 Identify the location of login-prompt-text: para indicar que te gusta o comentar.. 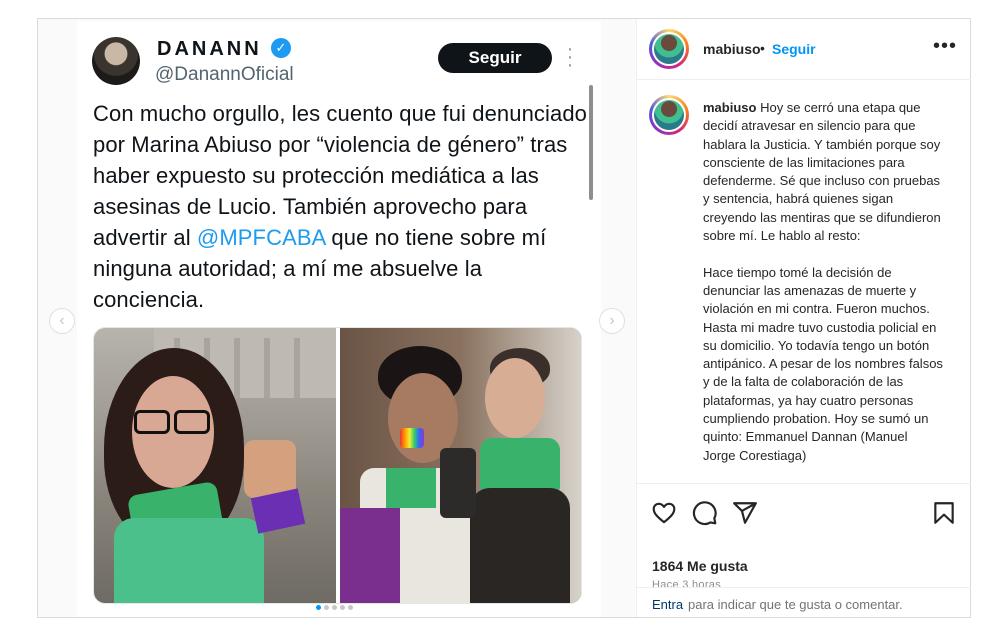
(795, 604).